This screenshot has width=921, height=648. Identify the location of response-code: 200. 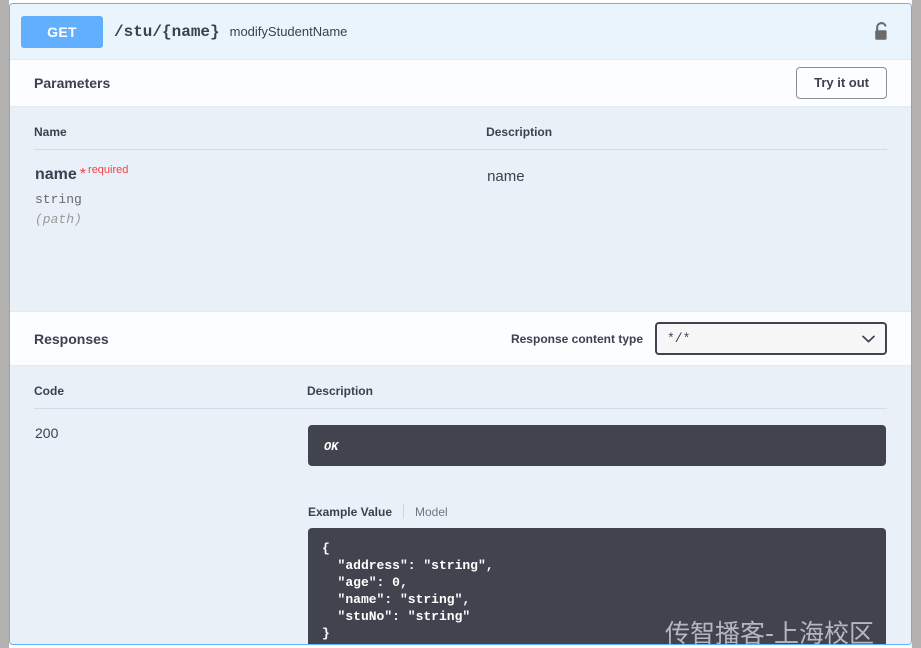
(47, 433).